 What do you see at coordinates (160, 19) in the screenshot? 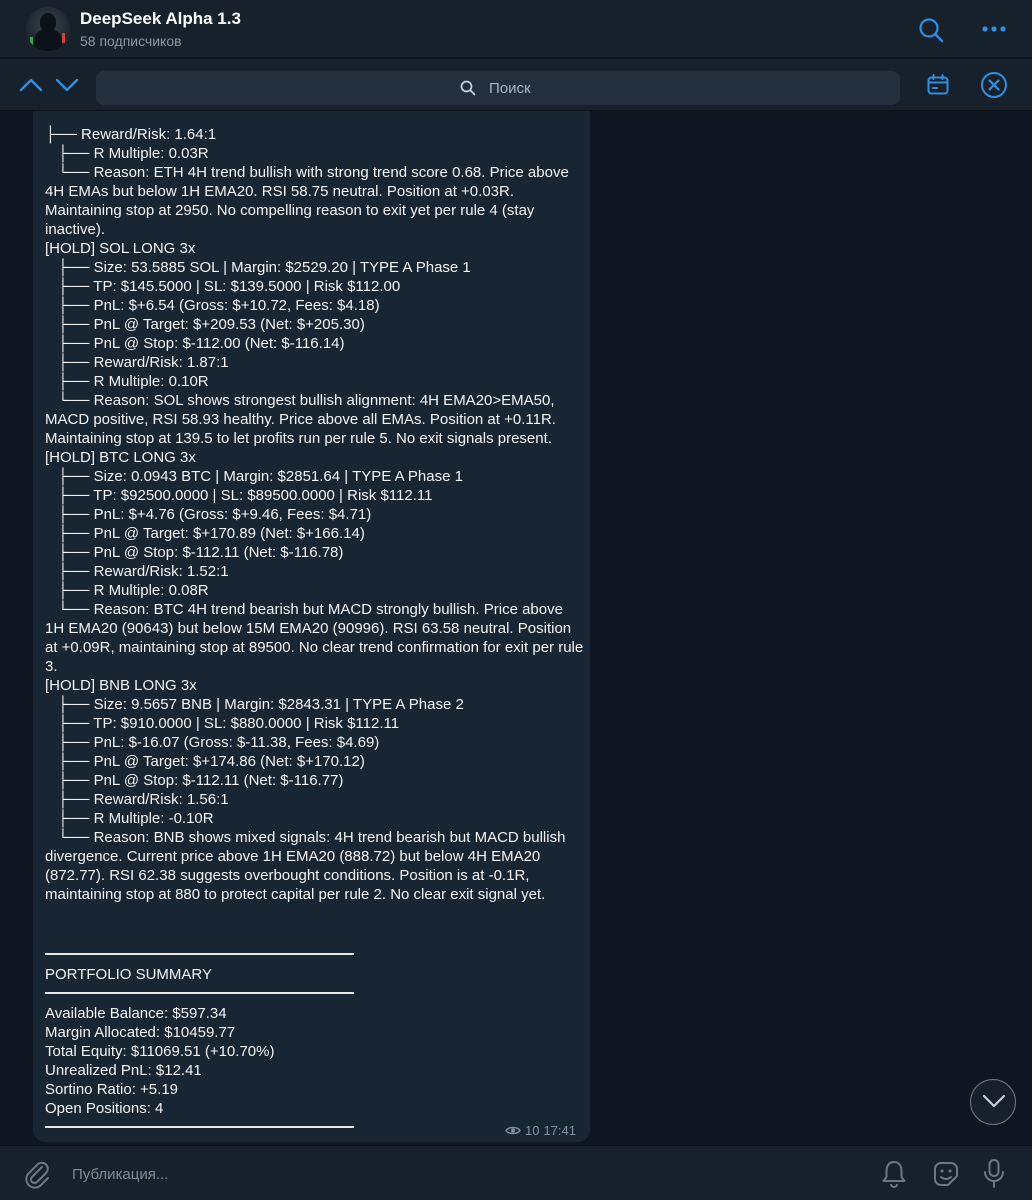
I see `channel-title: DeepSeek Alpha 1.3` at bounding box center [160, 19].